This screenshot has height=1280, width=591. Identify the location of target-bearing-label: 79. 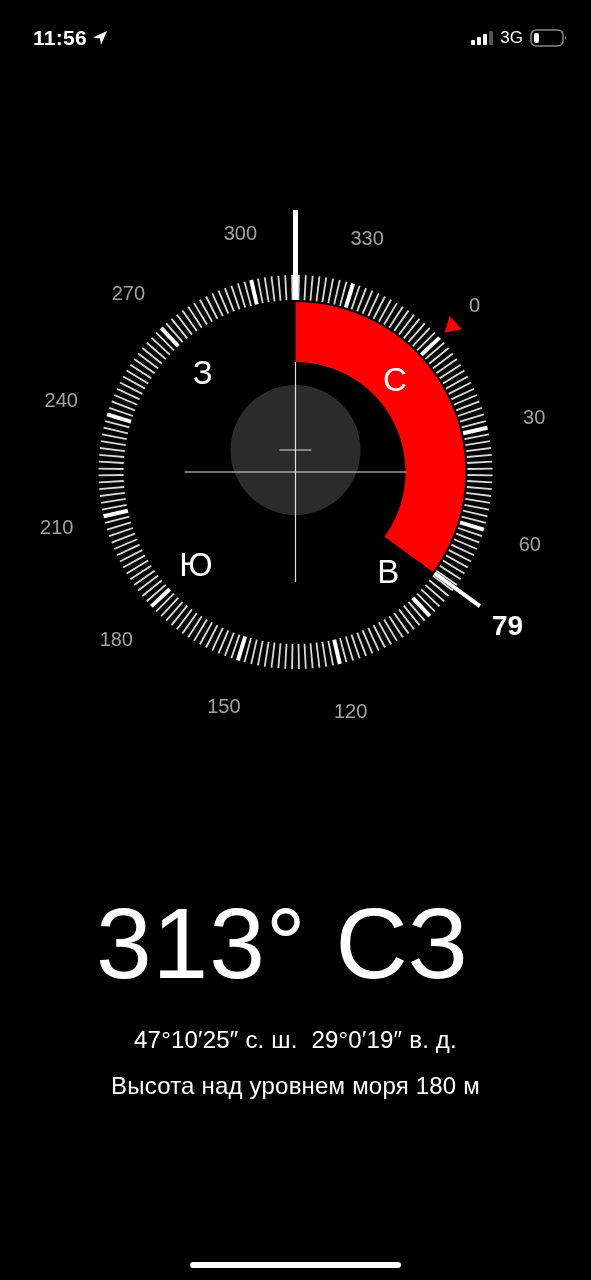
(507, 626).